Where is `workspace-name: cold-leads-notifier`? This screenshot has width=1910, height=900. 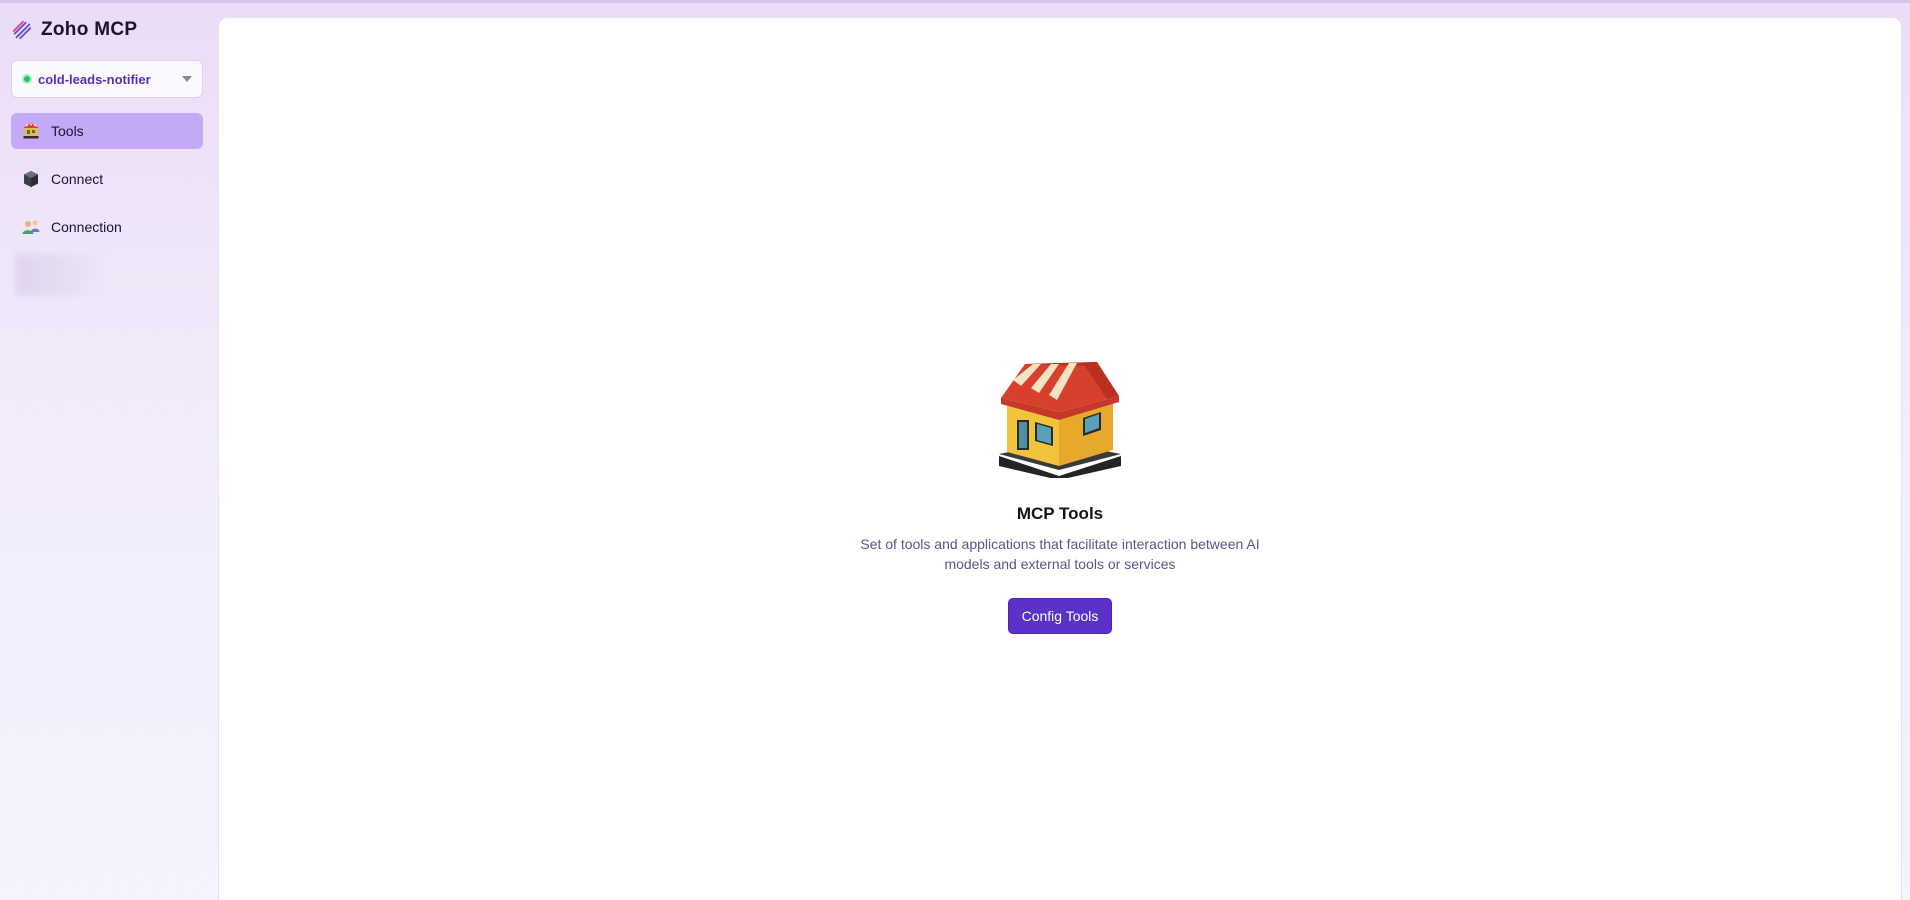
workspace-name: cold-leads-notifier is located at coordinates (94, 79).